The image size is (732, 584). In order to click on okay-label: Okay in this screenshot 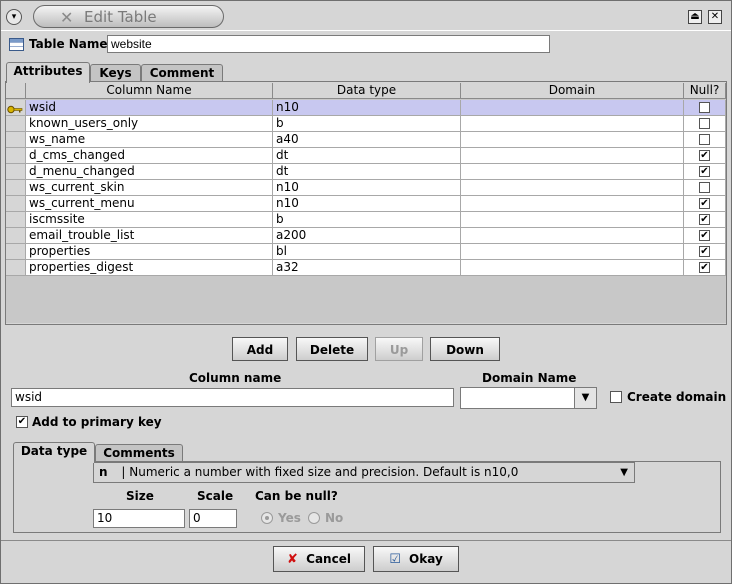, I will do `click(426, 559)`.